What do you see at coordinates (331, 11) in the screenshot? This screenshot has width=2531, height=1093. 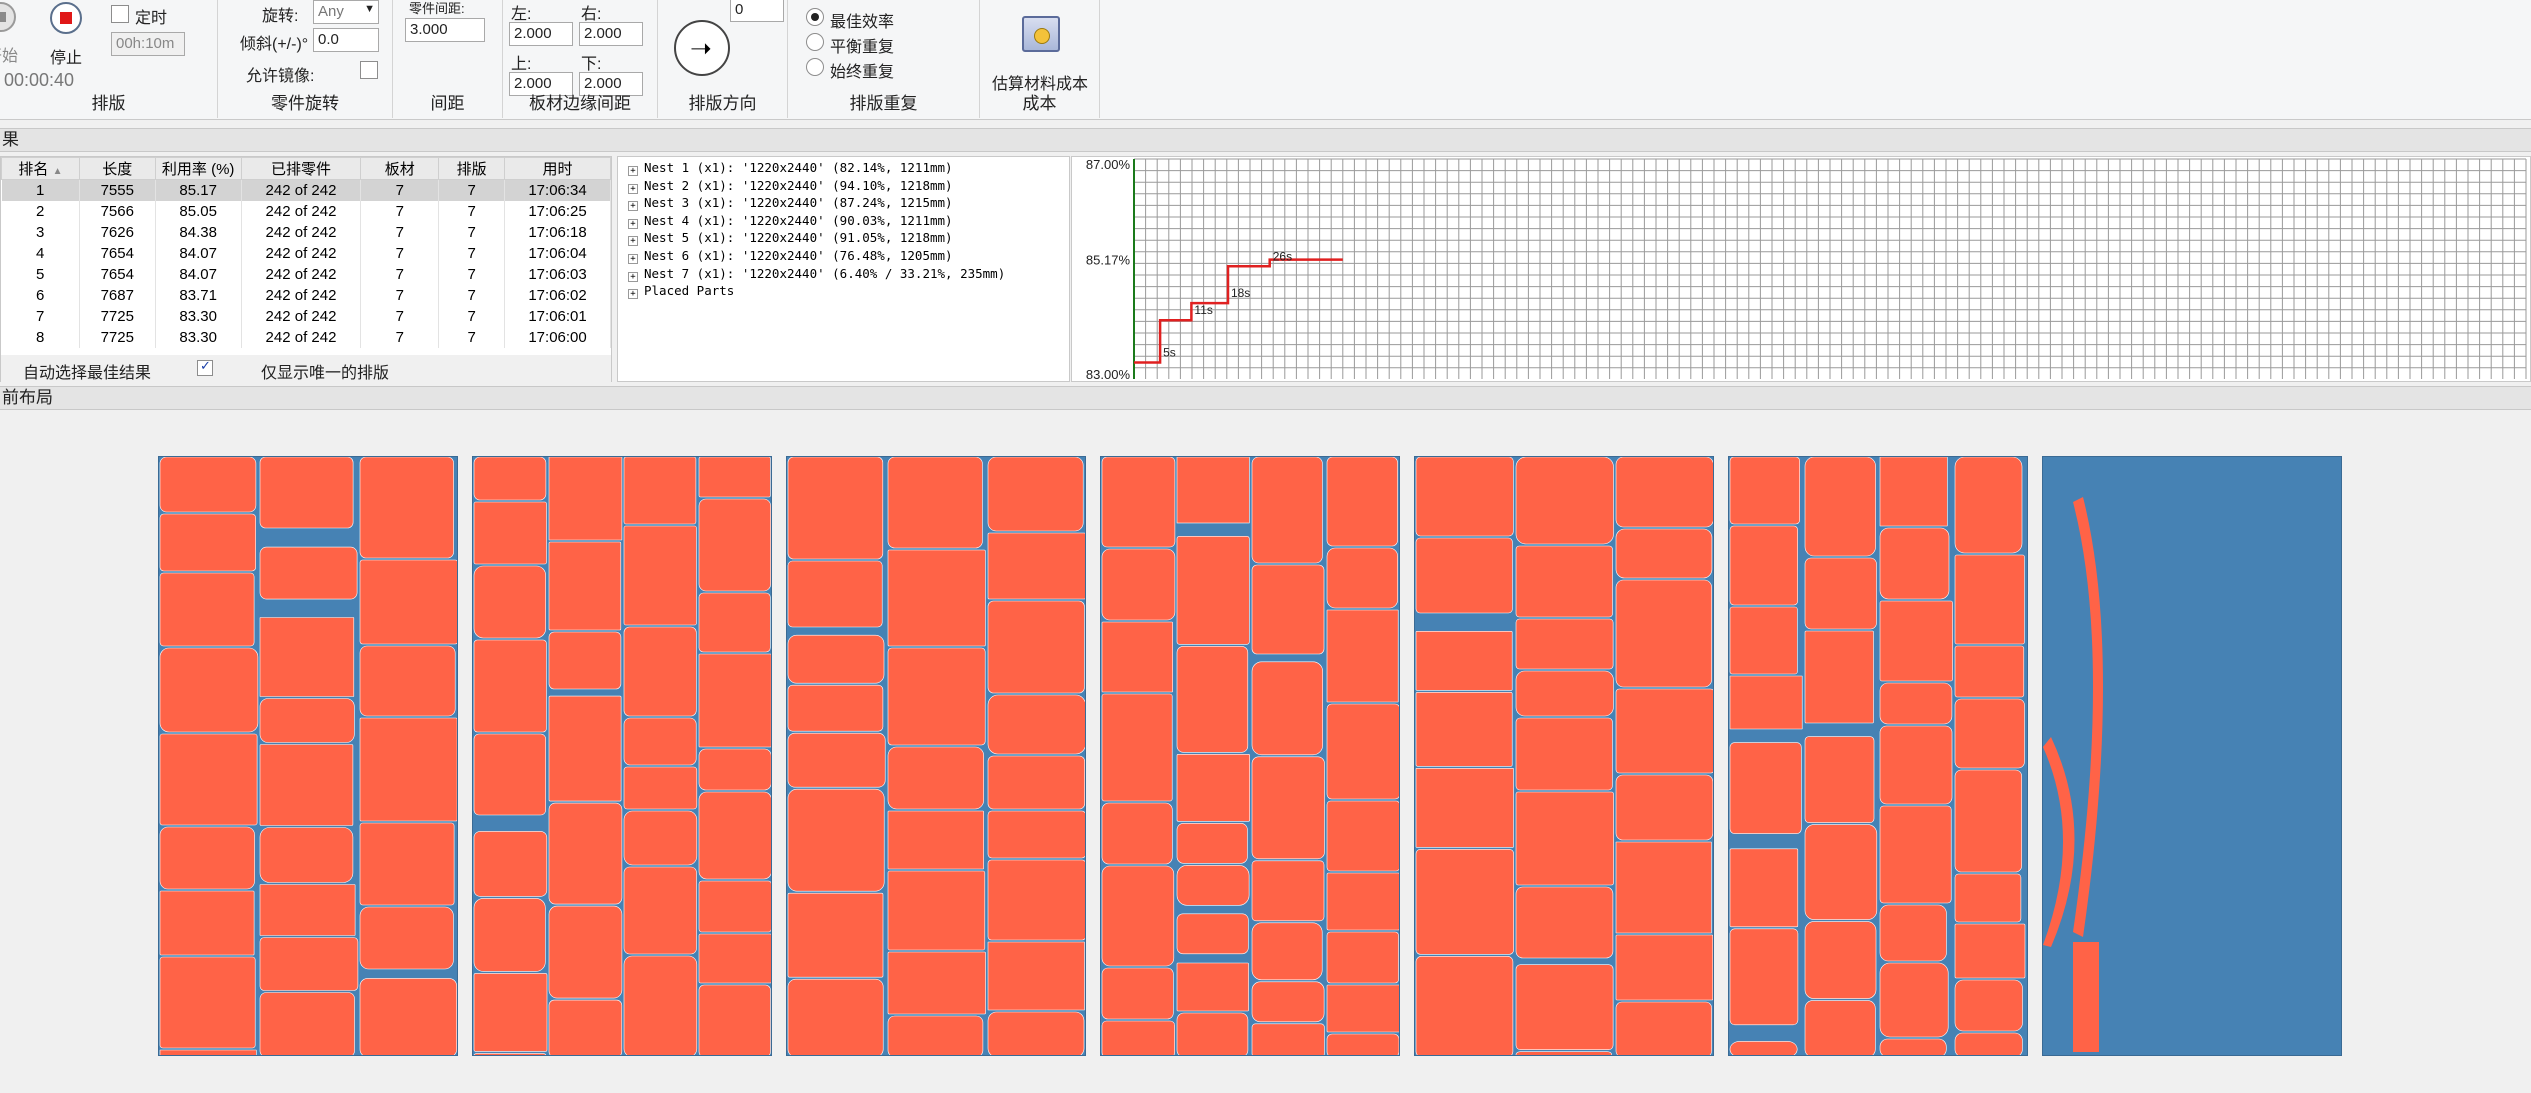 I see `rotate-value: Any` at bounding box center [331, 11].